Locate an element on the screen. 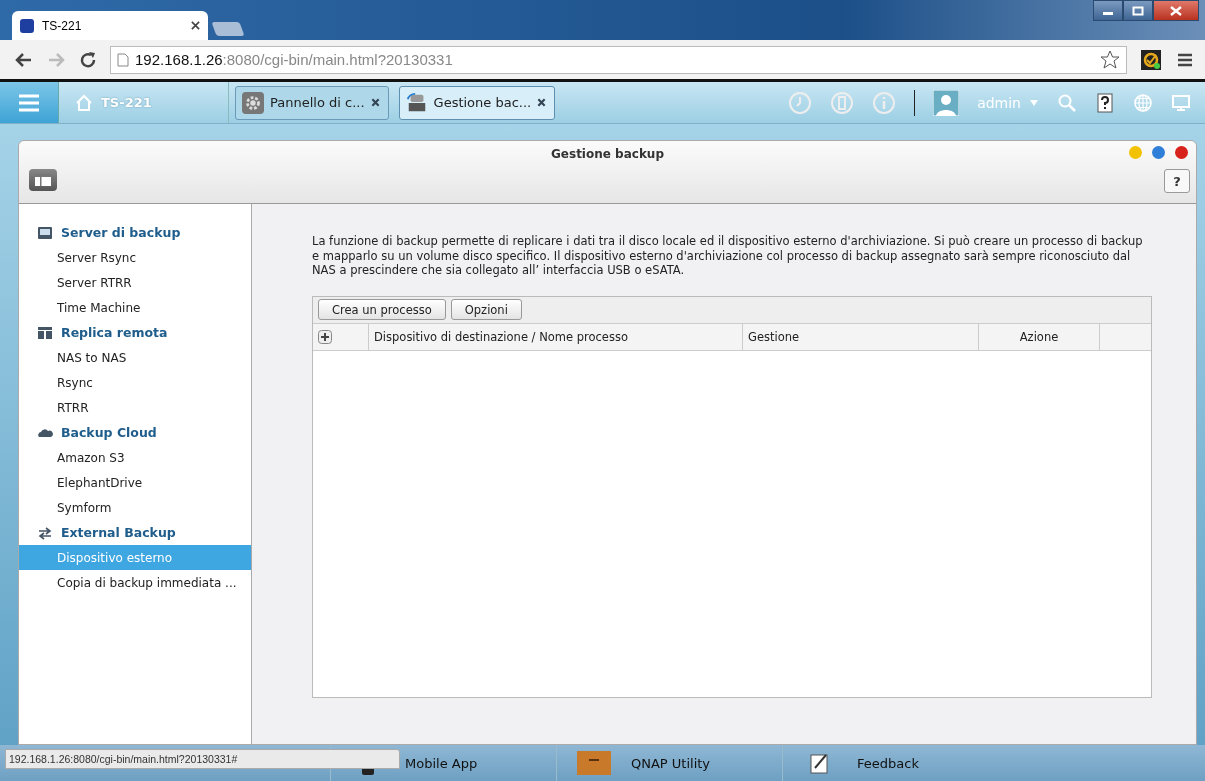  sidebar-item: ElephantDrive is located at coordinates (135, 482).